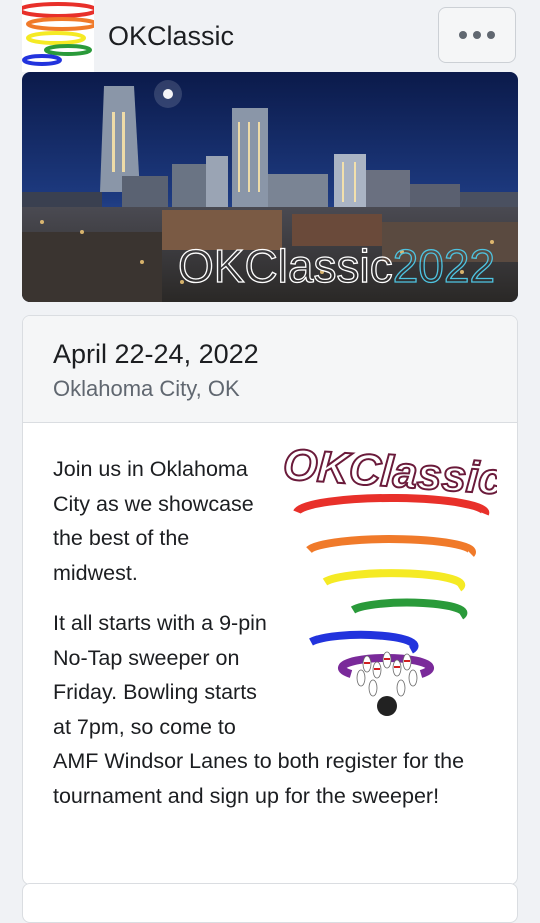 The image size is (540, 923). I want to click on banner-year: 2022, so click(444, 266).